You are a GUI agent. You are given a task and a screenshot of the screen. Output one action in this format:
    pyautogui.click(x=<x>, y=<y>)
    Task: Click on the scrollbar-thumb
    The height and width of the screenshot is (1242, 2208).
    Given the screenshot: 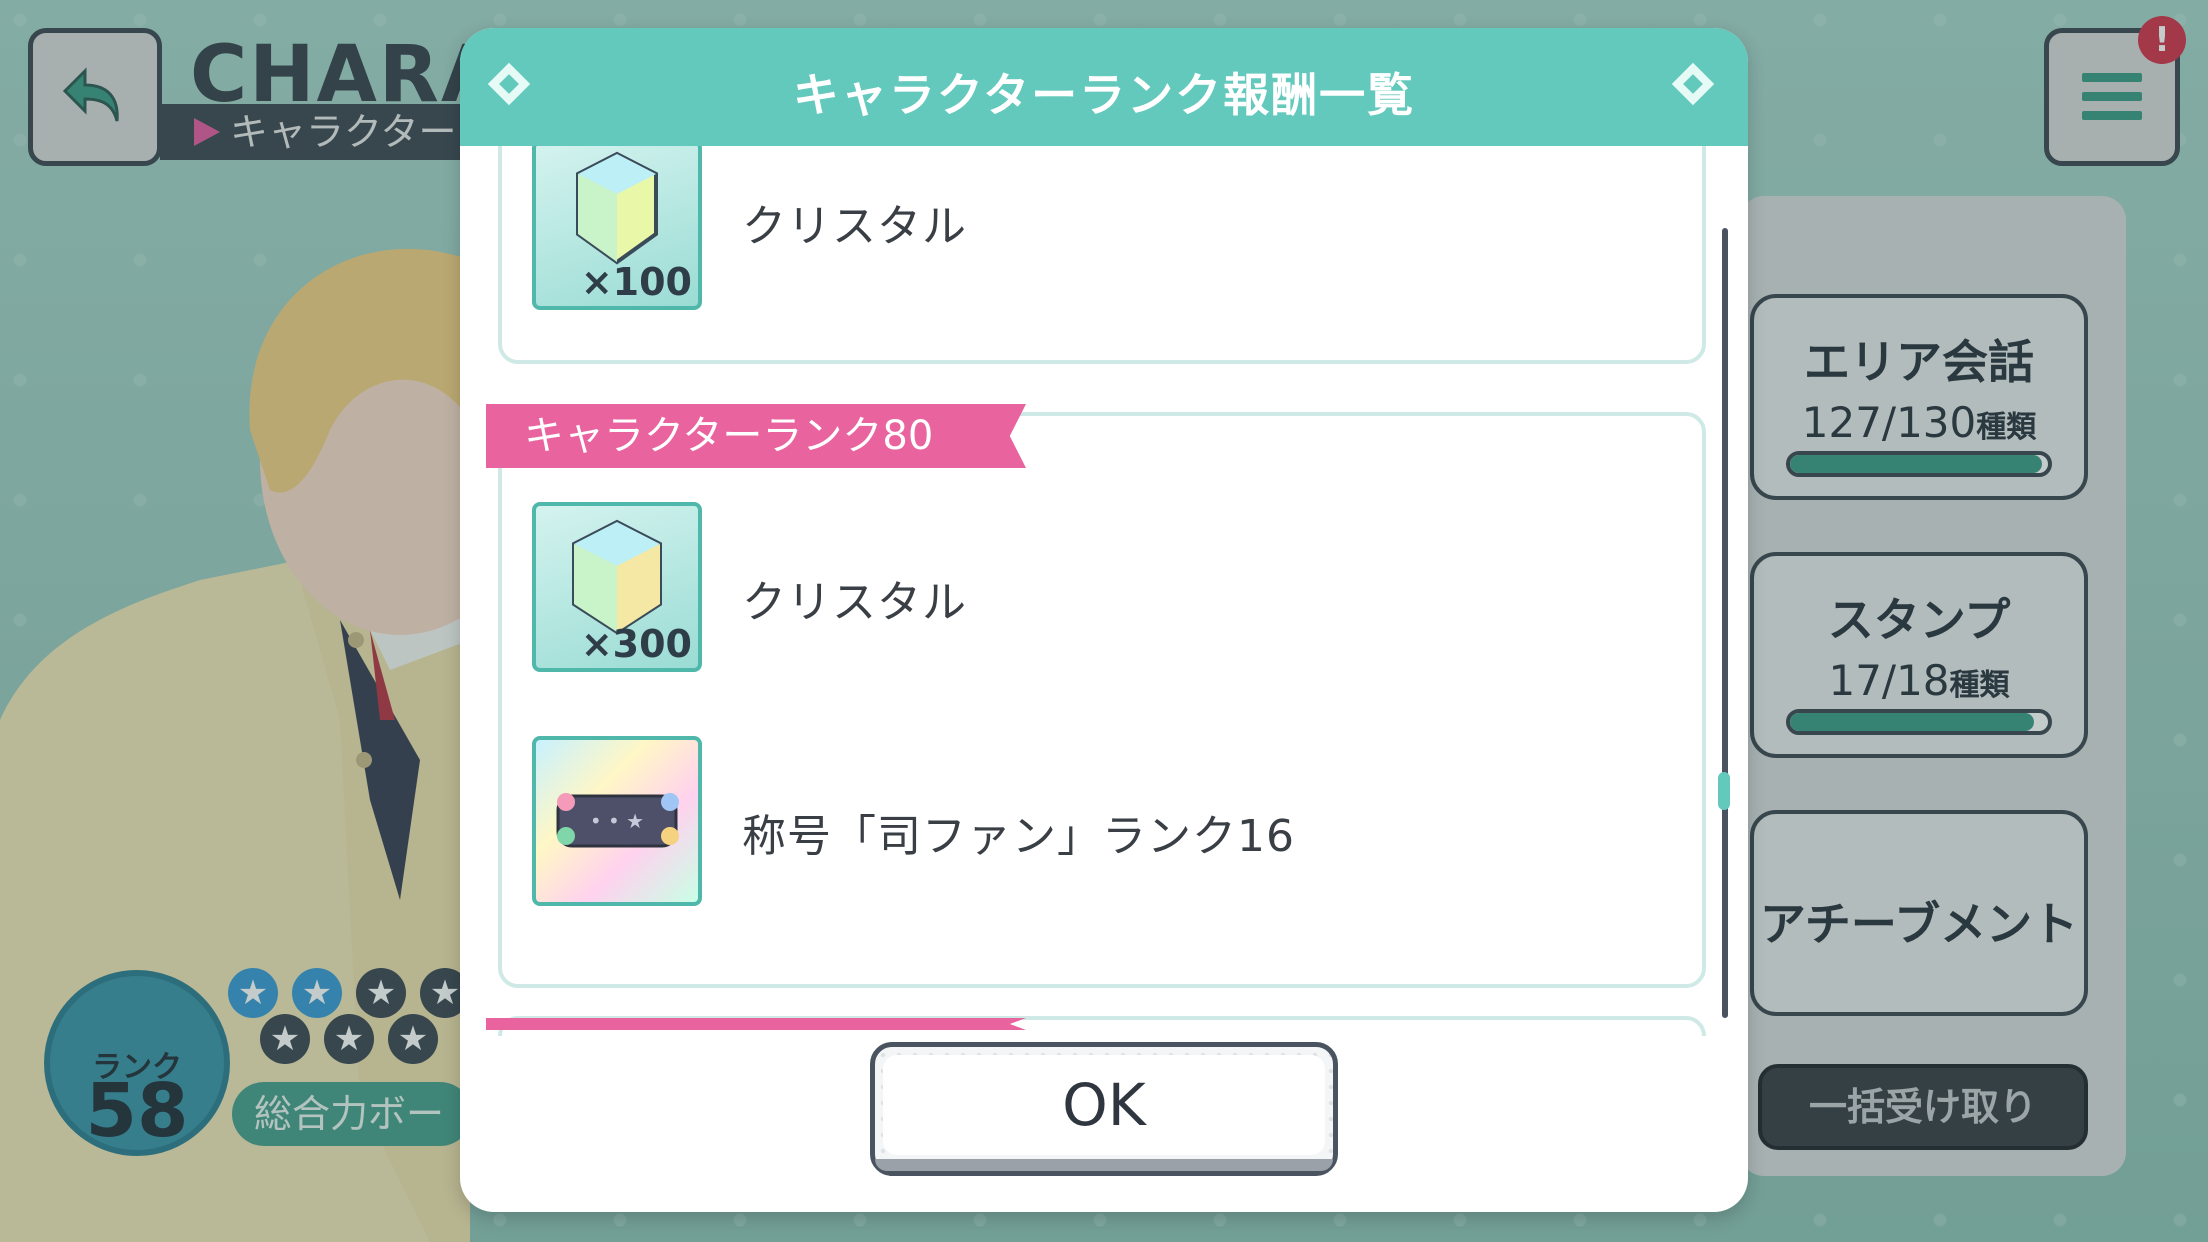 What is the action you would take?
    pyautogui.click(x=1724, y=791)
    